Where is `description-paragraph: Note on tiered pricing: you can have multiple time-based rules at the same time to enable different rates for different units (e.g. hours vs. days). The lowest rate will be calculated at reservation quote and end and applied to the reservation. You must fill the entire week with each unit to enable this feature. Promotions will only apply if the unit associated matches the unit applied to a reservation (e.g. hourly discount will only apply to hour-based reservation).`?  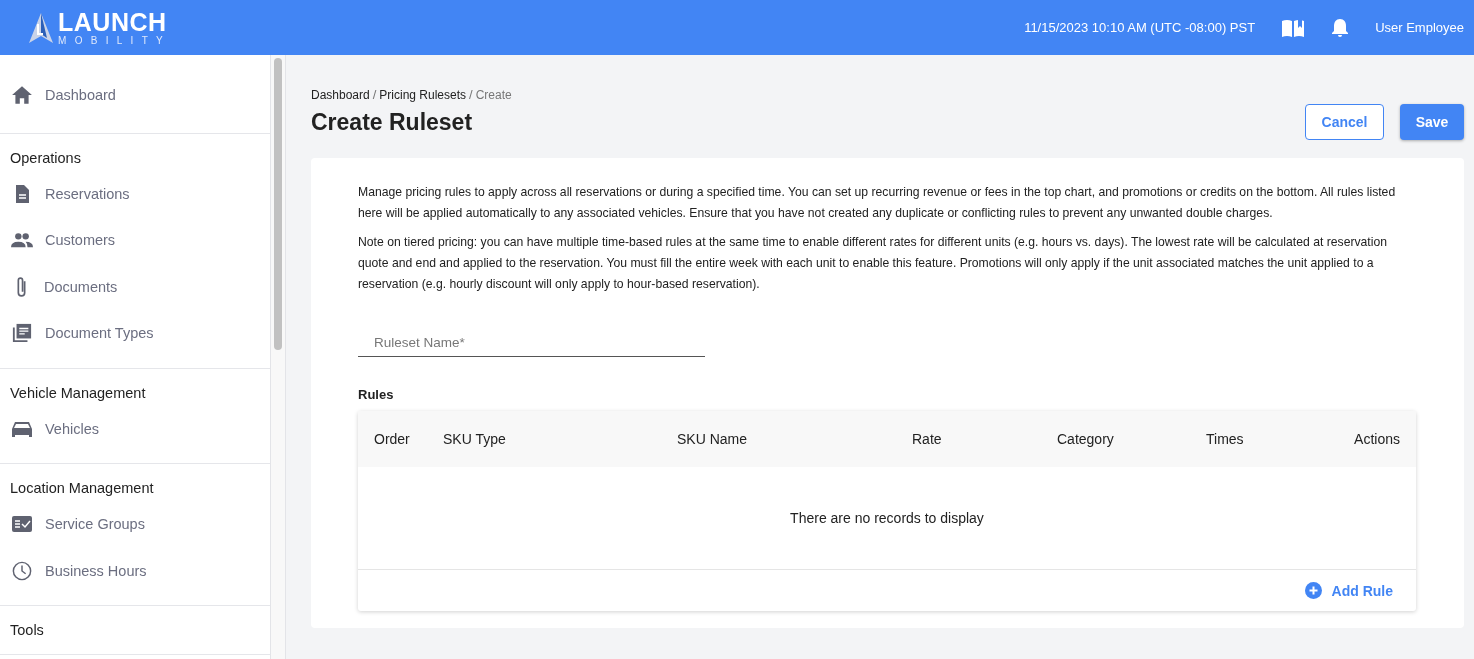
description-paragraph: Note on tiered pricing: you can have multiple time-based rules at the same time to enable different rates for different units (e.g. hours vs. days). The lowest rate will be calculated at reservation quote and end and applied to the reservation. You must fill the entire week with each unit to enable this feature. Promotions will only apply if the unit associated matches the unit applied to a reservation (e.g. hourly discount will only apply to hour-based reservation). is located at coordinates (873, 263).